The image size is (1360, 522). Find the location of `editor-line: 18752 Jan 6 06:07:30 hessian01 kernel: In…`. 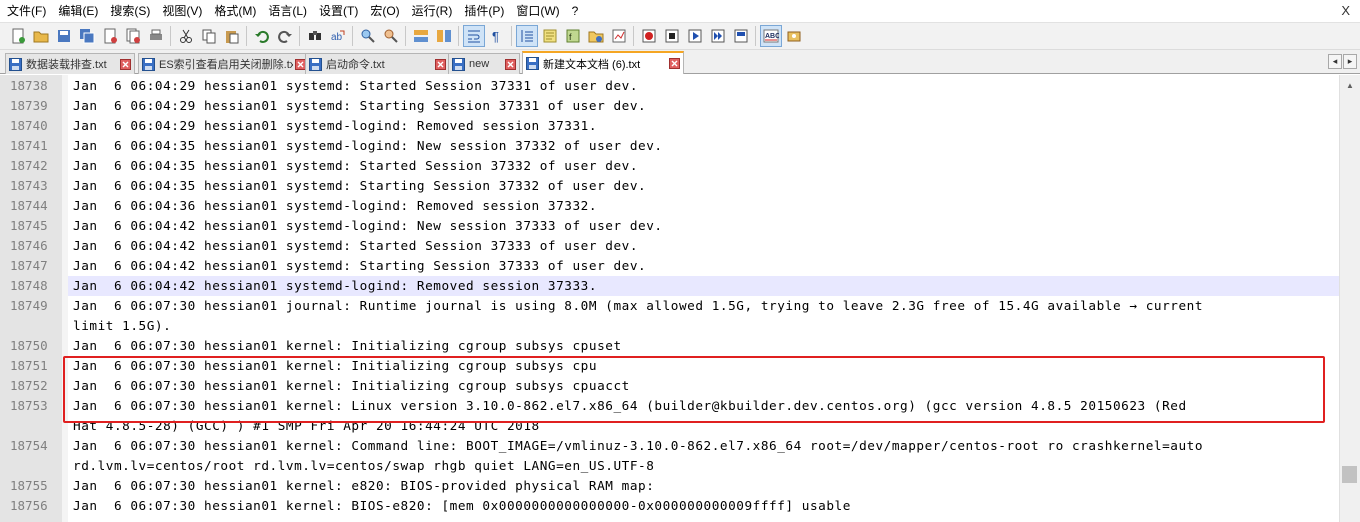

editor-line: 18752 Jan 6 06:07:30 hessian01 kernel: In… is located at coordinates (669, 386).